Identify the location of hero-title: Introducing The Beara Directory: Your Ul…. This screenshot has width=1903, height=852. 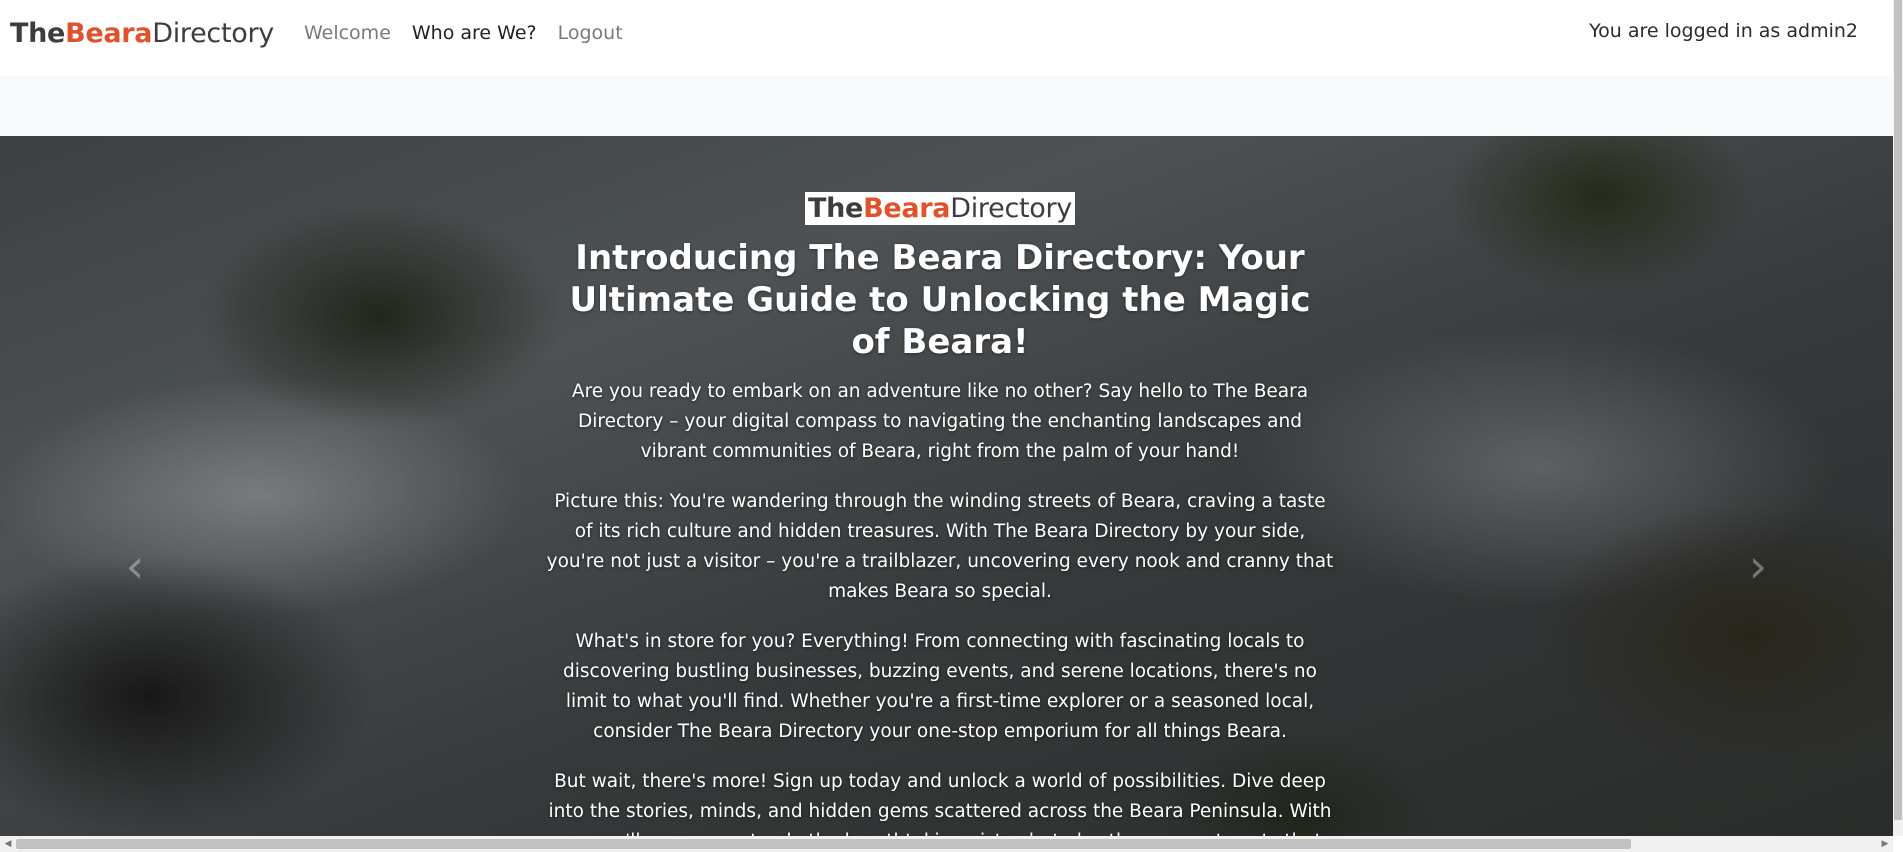
(940, 300).